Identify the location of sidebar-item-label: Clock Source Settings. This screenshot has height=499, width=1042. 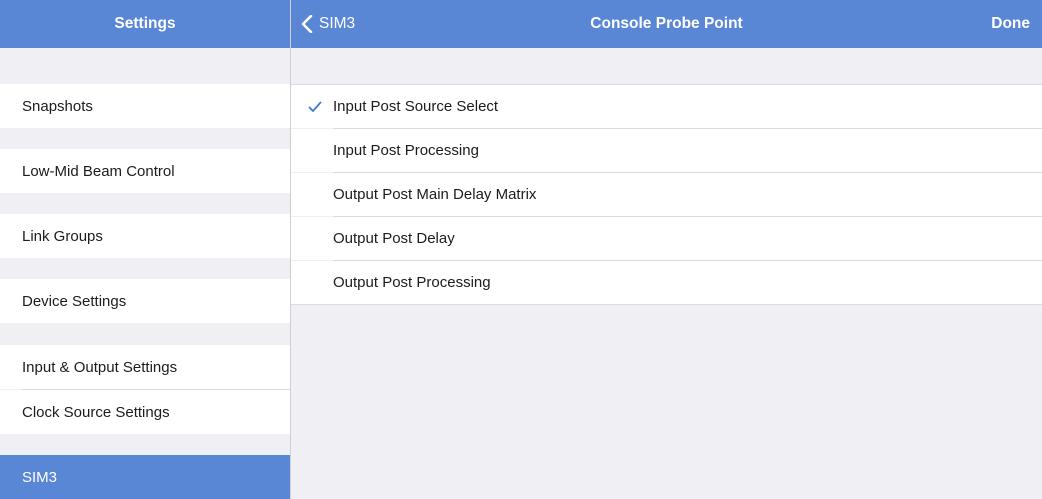
(96, 412).